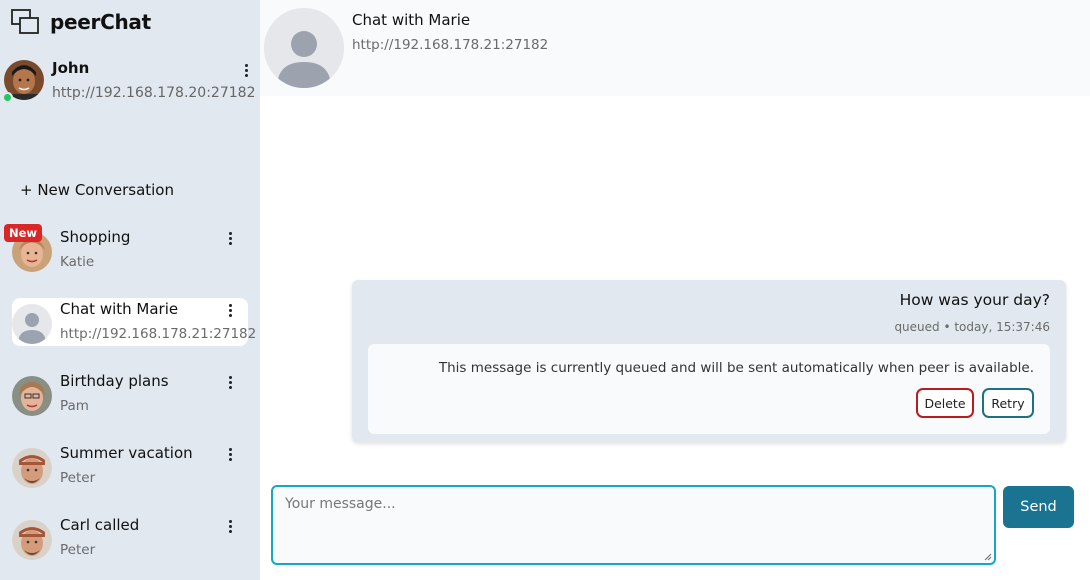 This screenshot has height=580, width=1090. Describe the element at coordinates (71, 68) in the screenshot. I see `user-name: John` at that location.